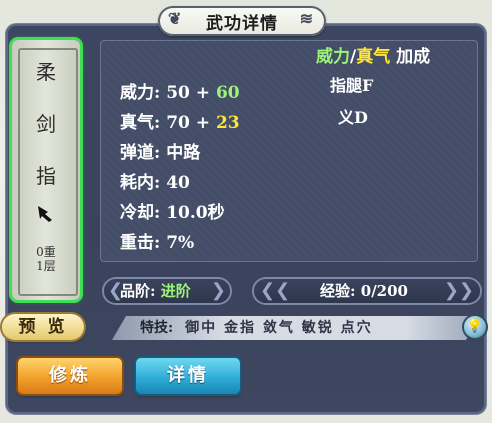 The width and height of the screenshot is (492, 423). Describe the element at coordinates (180, 93) in the screenshot. I see `stat-power: 威力: 50 + 60` at that location.